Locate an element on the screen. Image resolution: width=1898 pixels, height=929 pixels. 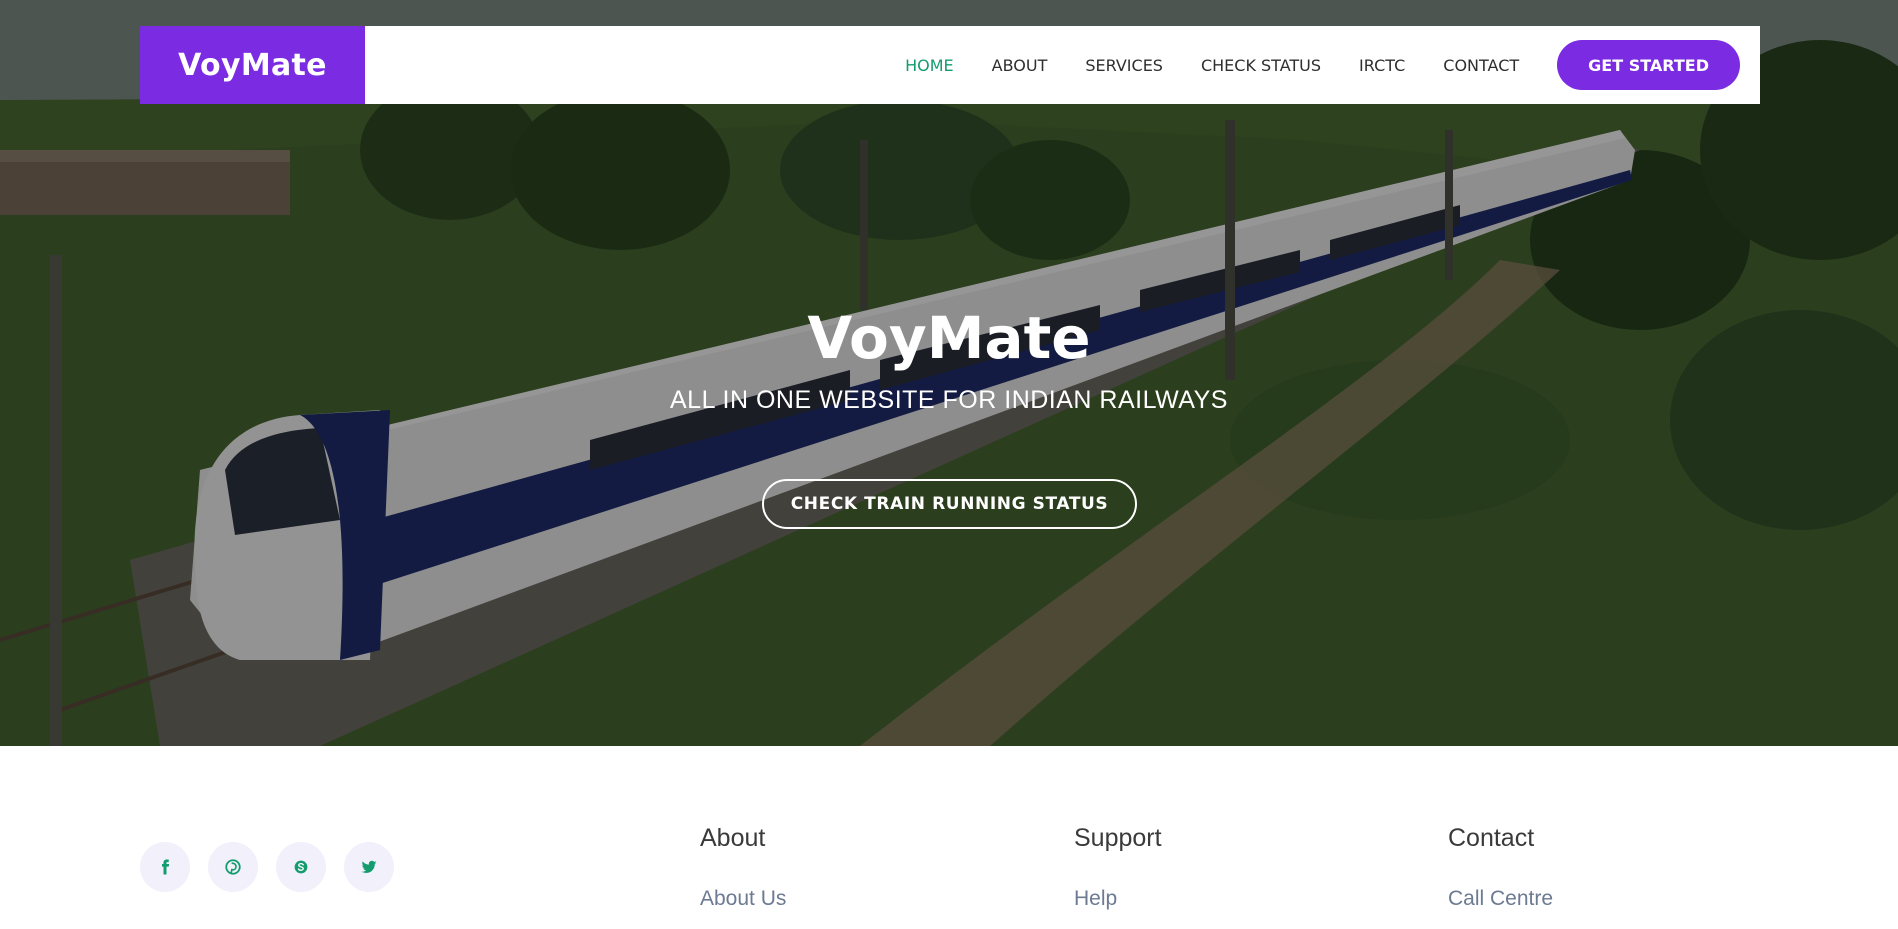
logo-text: VoyMate is located at coordinates (252, 65).